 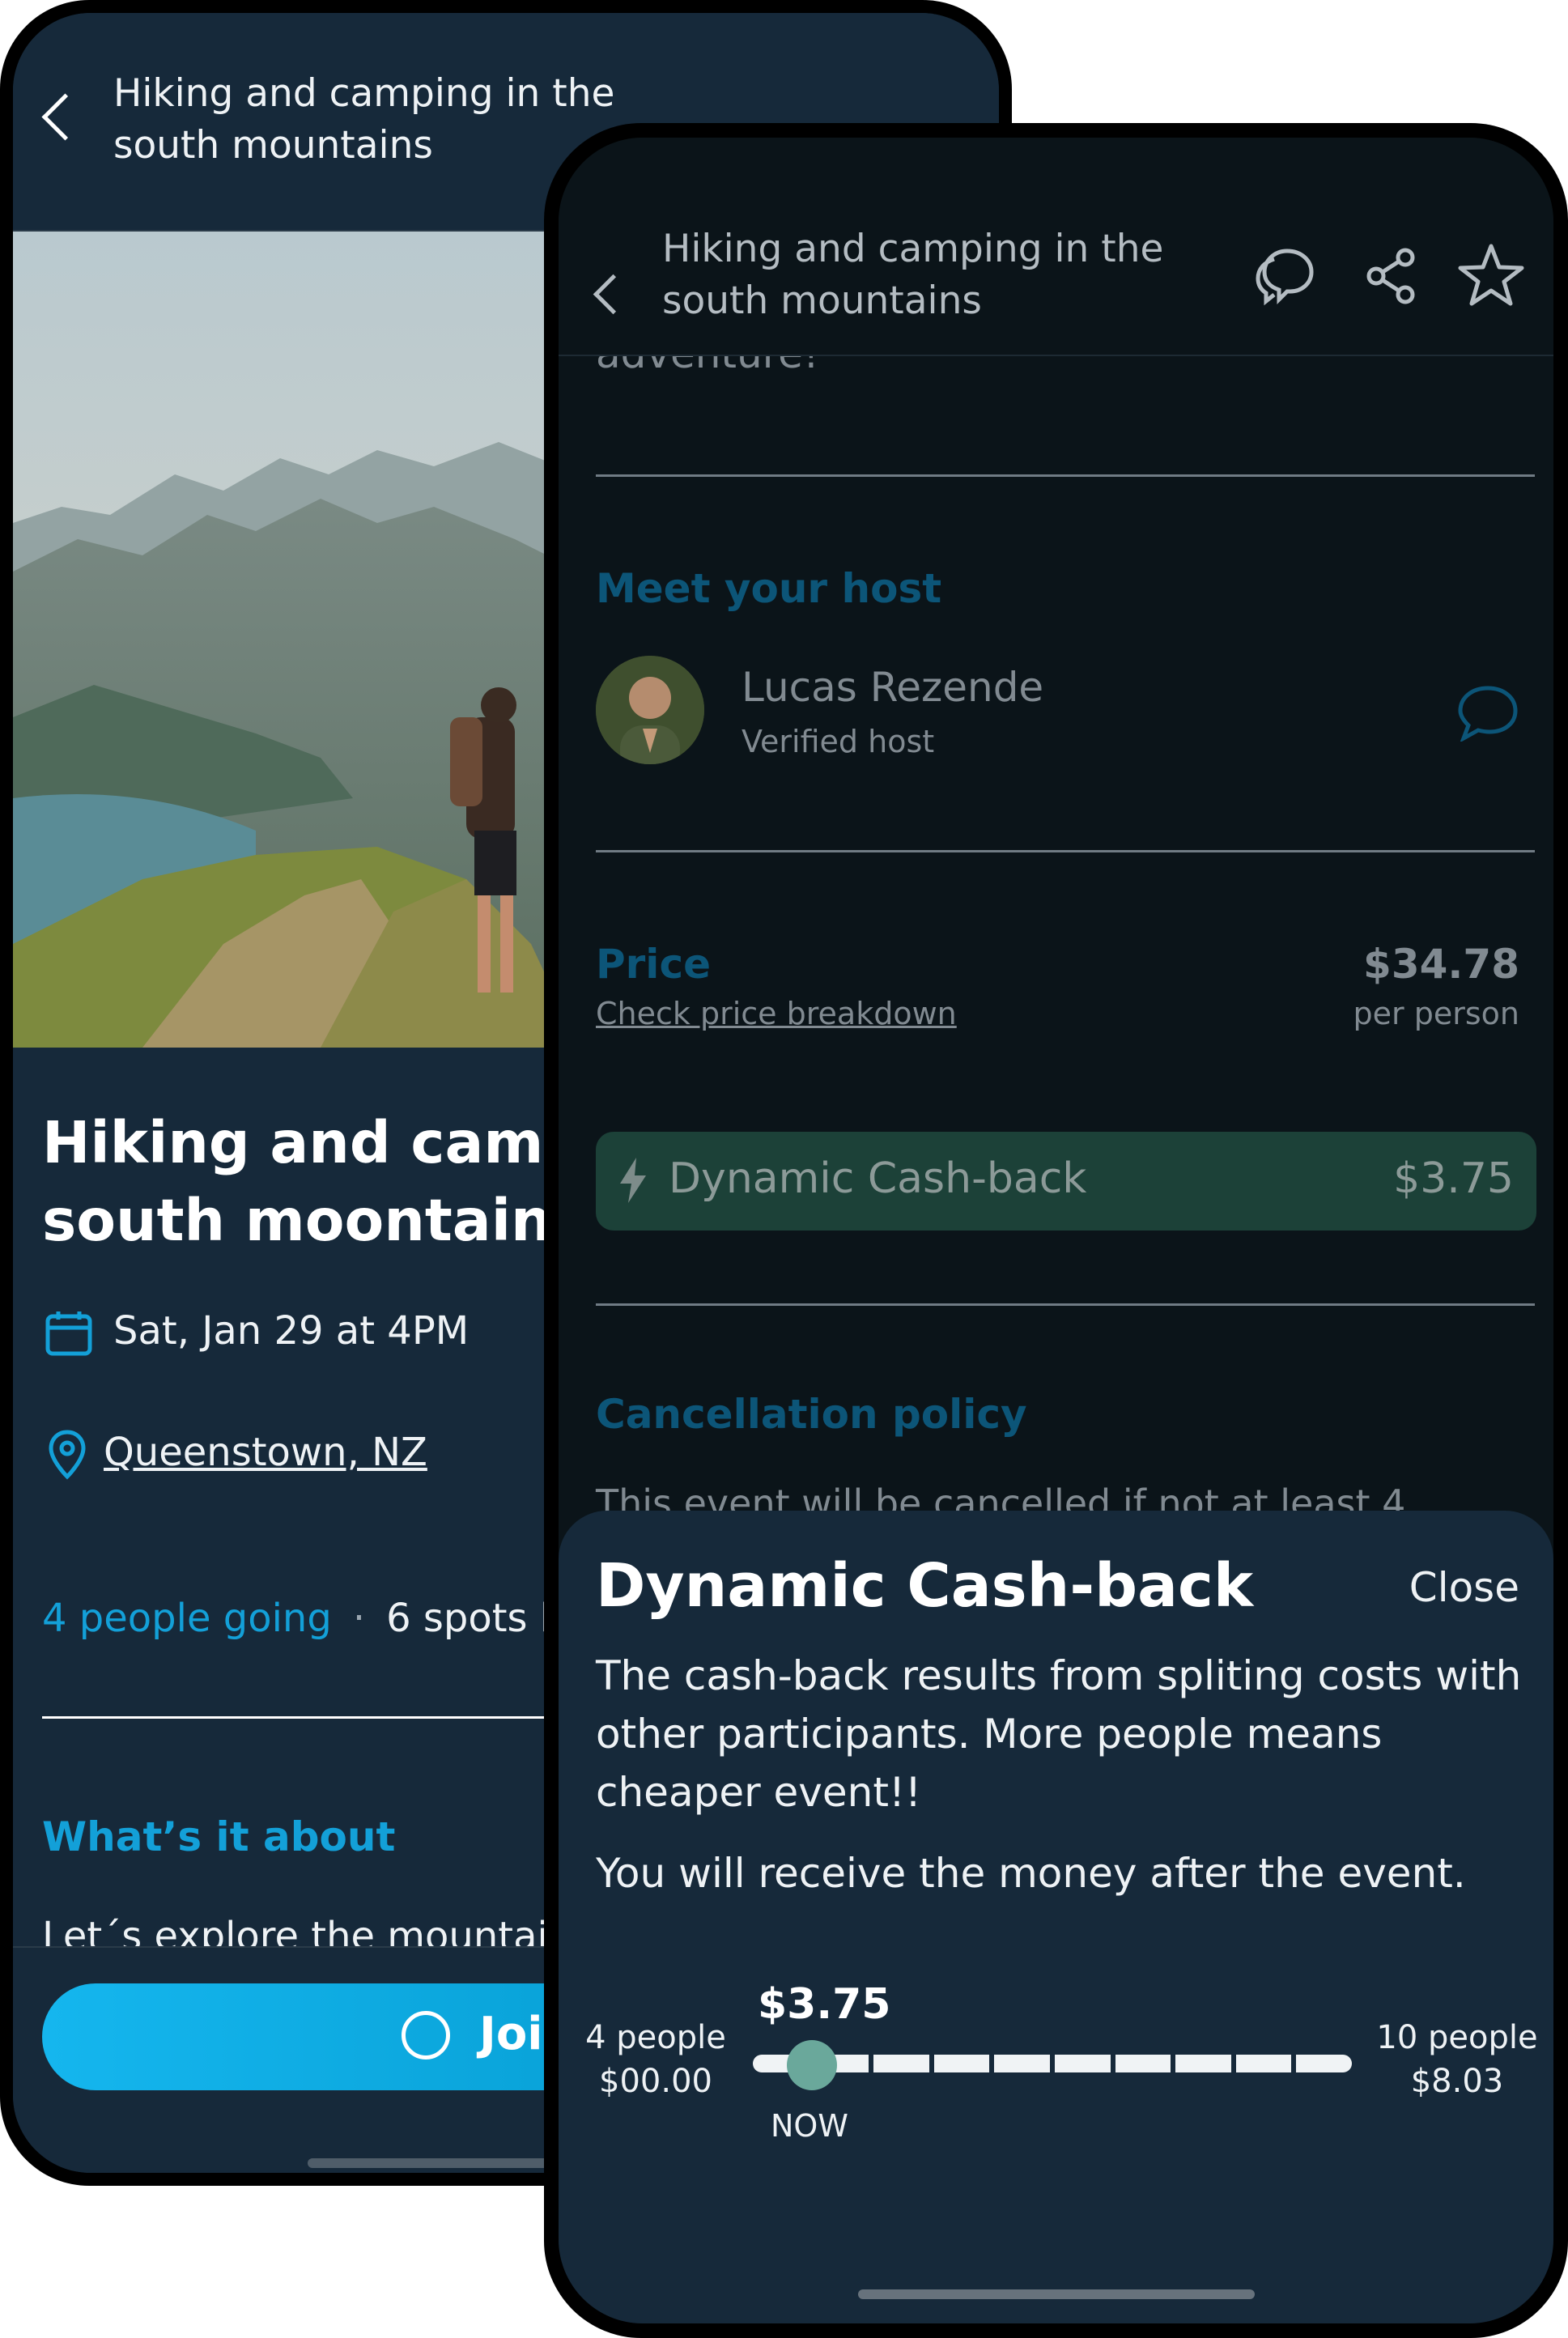 I want to click on price-unit: per person, so click(x=1436, y=1013).